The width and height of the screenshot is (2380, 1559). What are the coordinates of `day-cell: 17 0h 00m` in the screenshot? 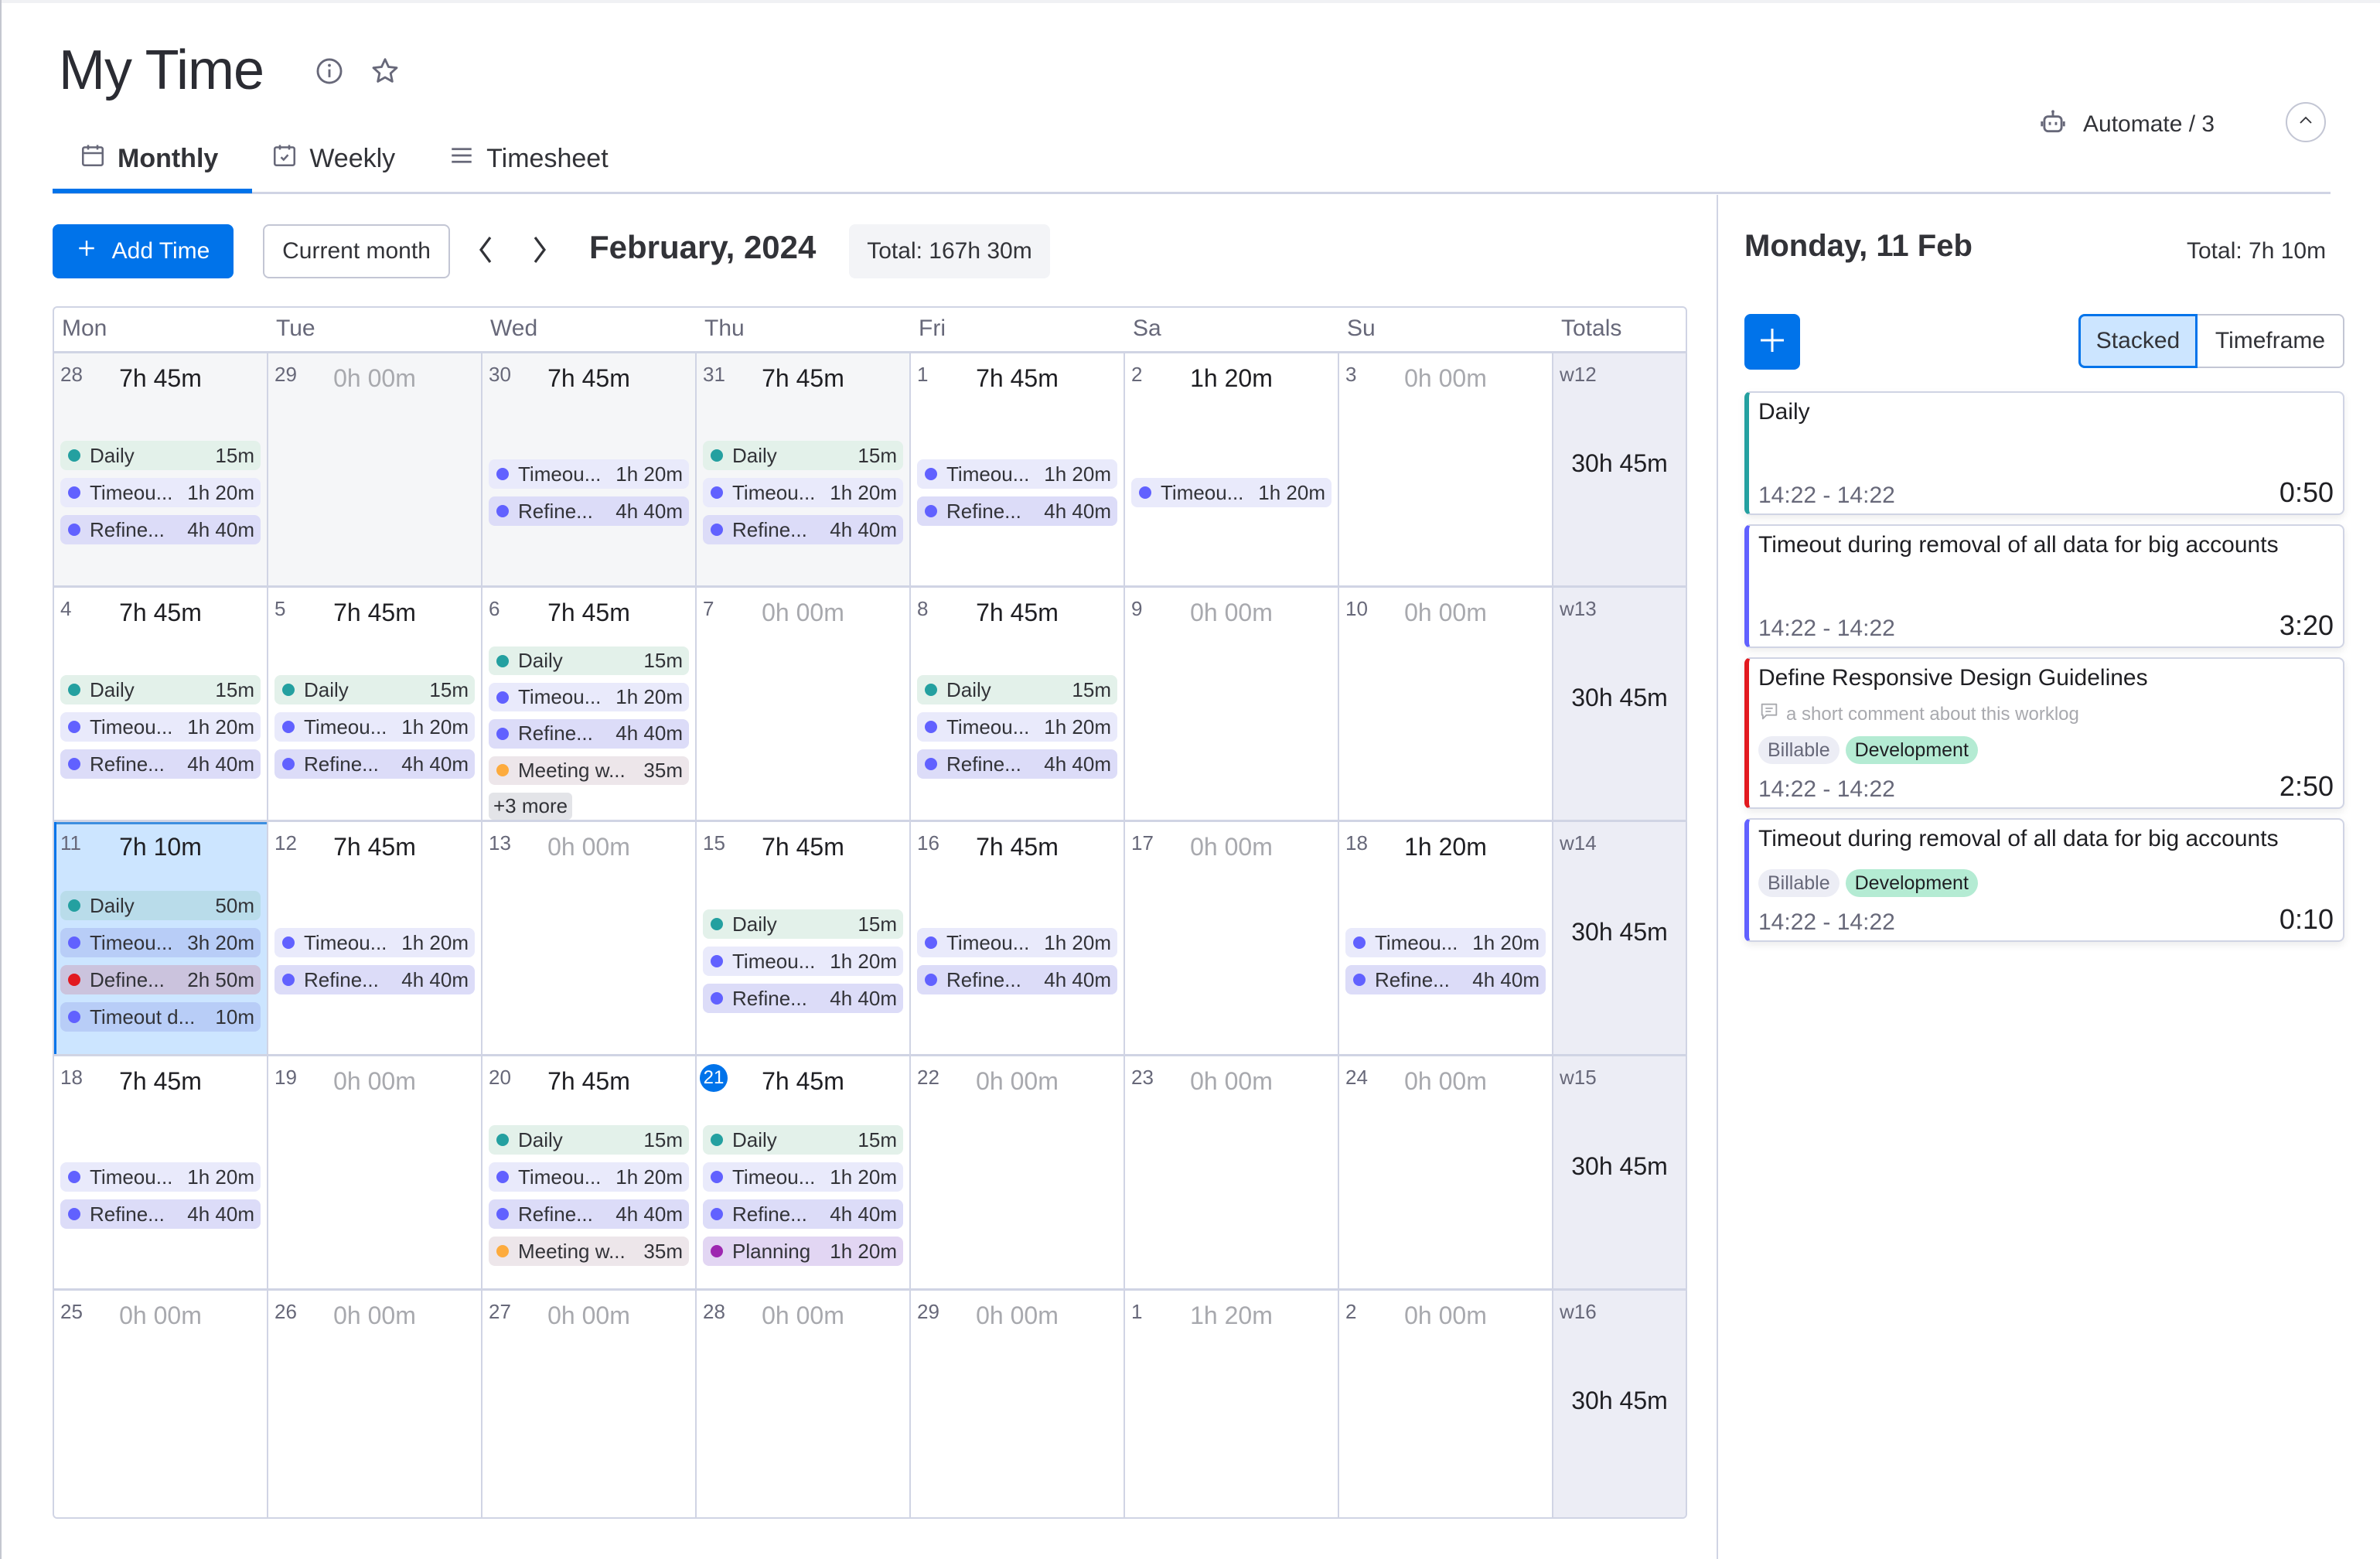 It's located at (1232, 939).